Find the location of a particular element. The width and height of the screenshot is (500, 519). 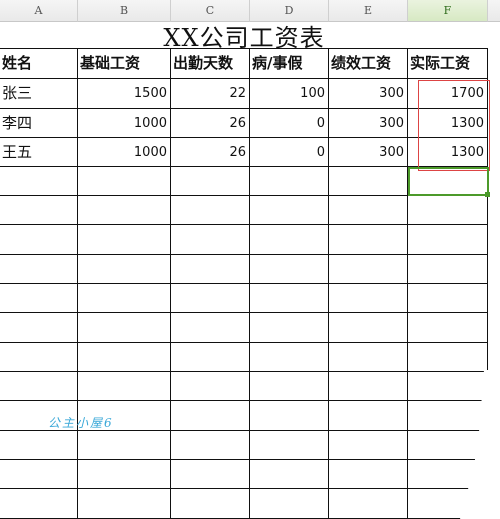

fill-handle is located at coordinates (487, 194).